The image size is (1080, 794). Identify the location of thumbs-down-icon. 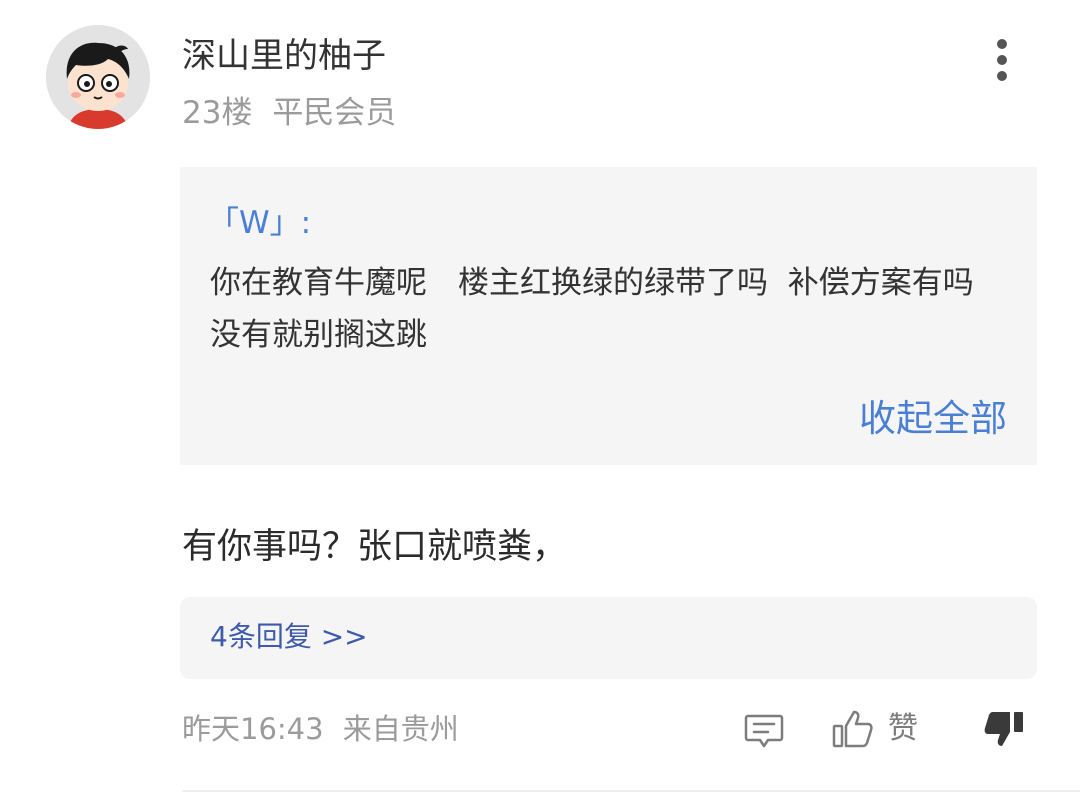
(1003, 729).